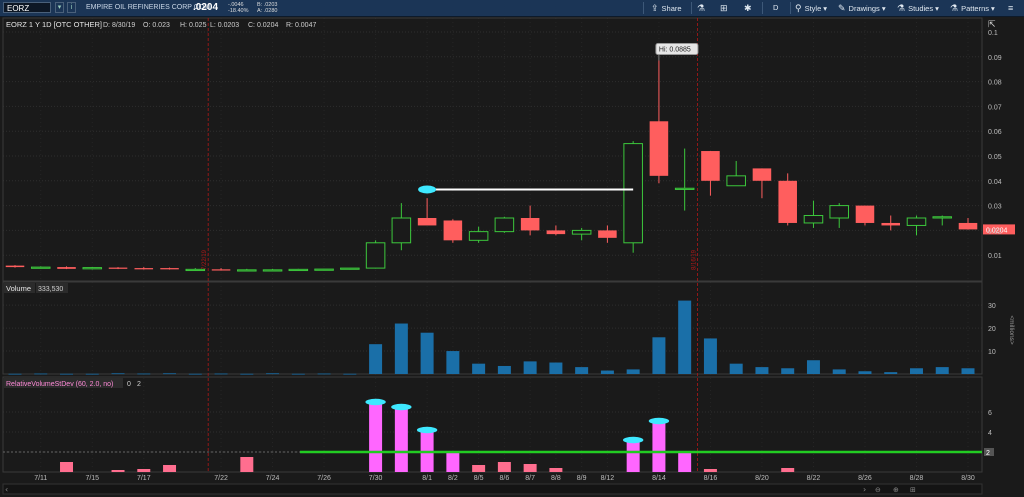 This screenshot has height=497, width=1024. I want to click on time-axis-label: 8/28, so click(917, 478).